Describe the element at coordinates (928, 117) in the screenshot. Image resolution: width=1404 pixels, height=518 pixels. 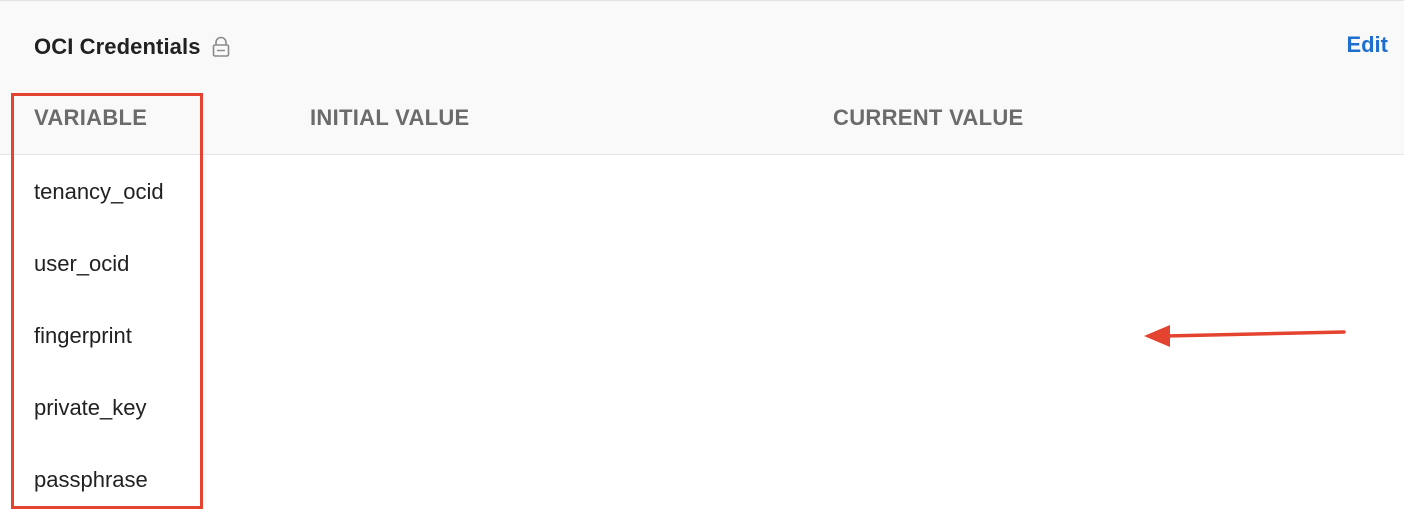
I see `column-header-current-value: CURRENT VALUE` at that location.